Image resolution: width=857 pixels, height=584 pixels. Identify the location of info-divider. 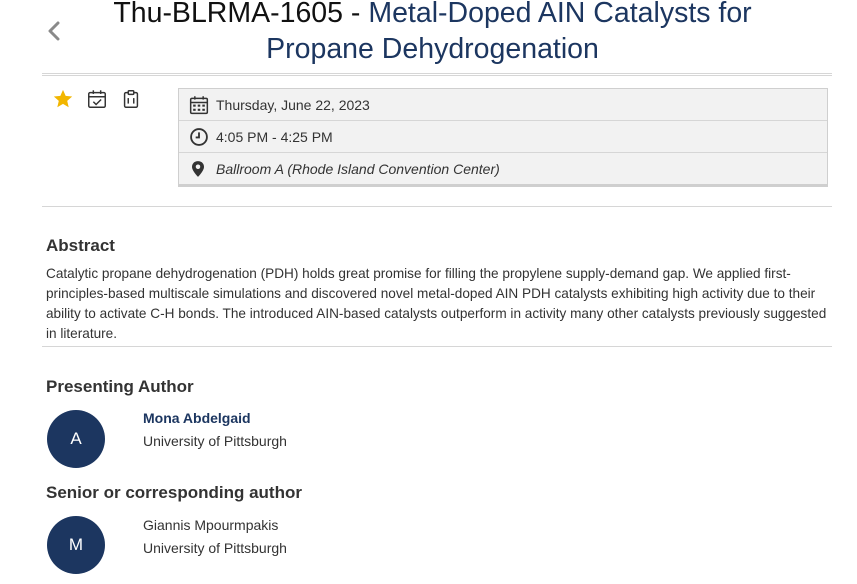
(437, 206).